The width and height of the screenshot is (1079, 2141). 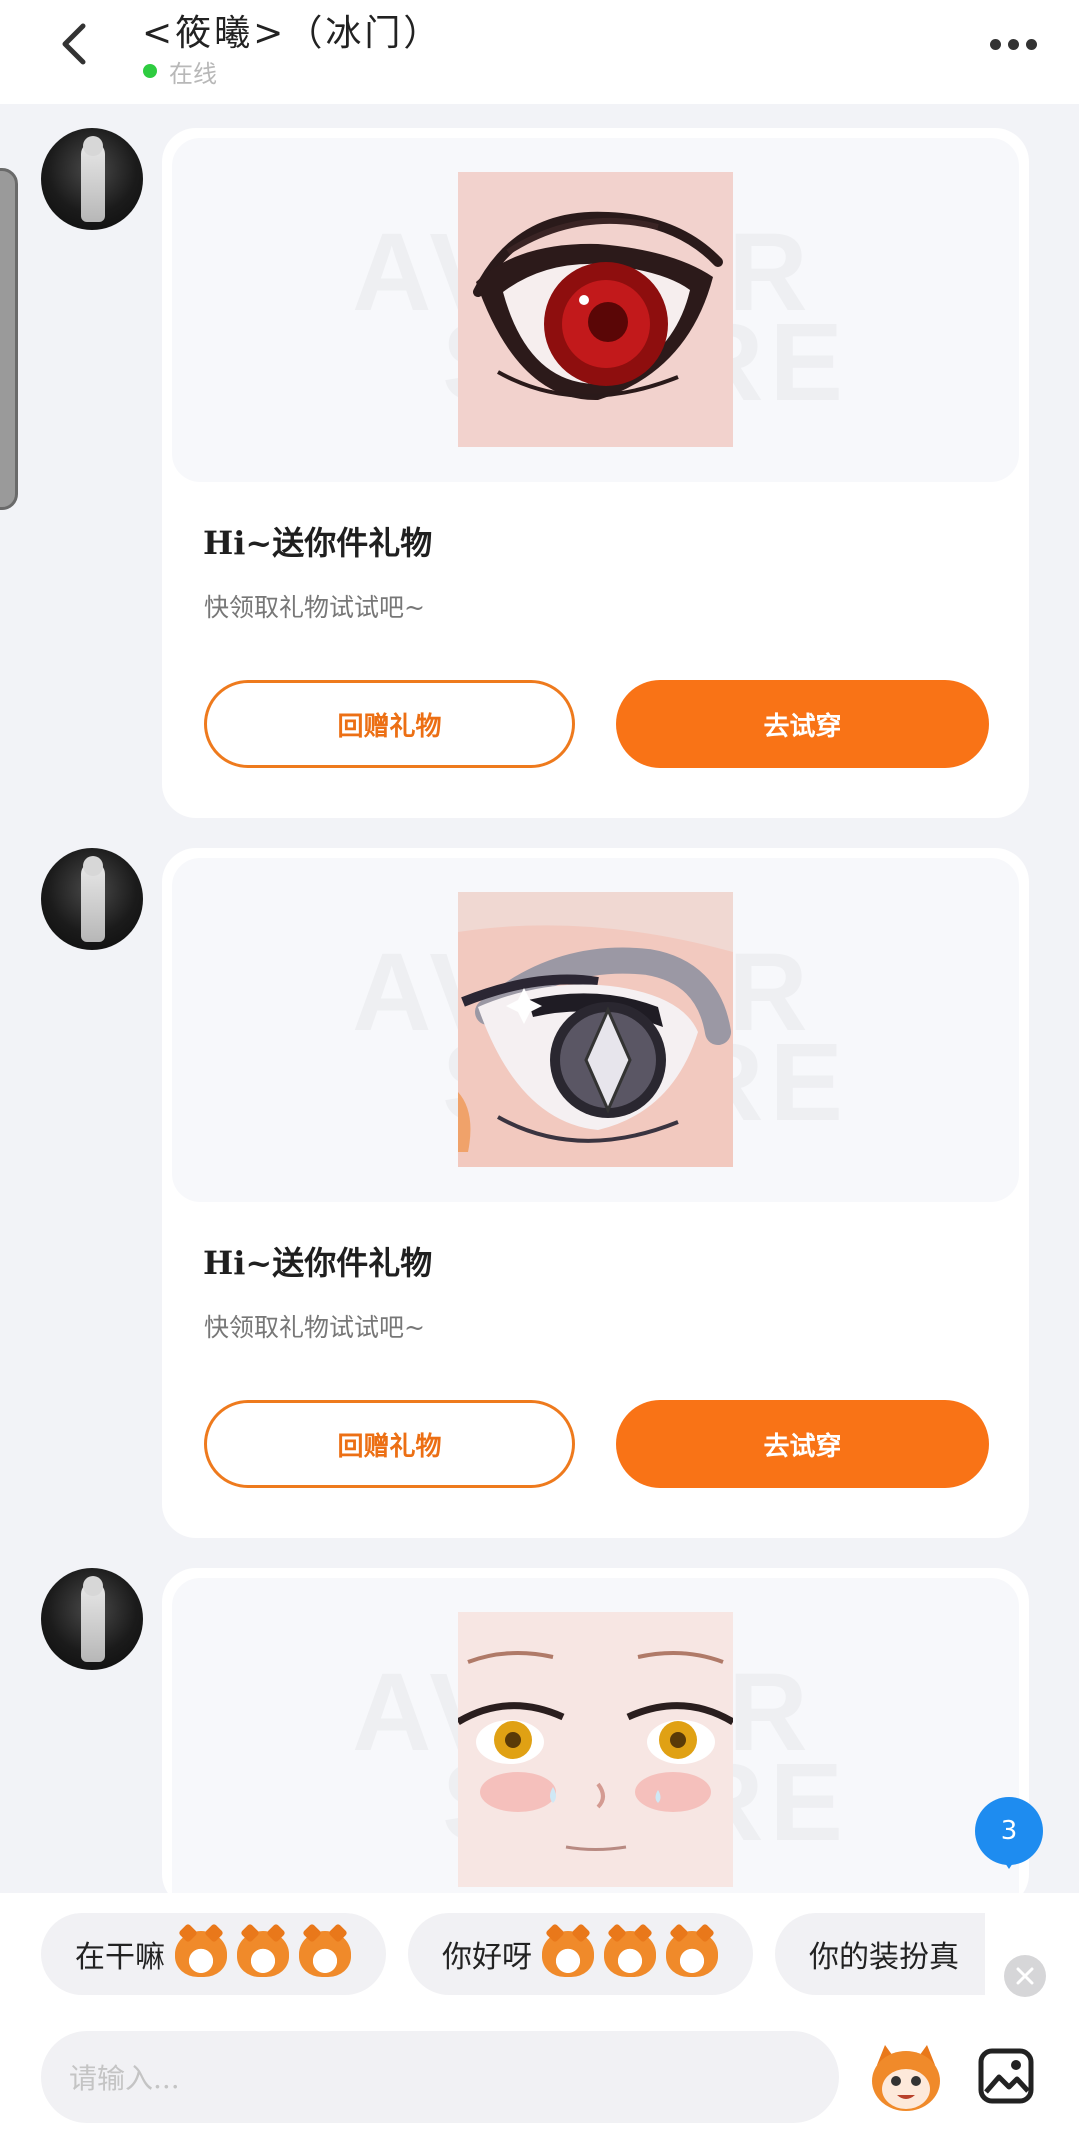 I want to click on silver-anime-eye-illustration, so click(x=595, y=1029).